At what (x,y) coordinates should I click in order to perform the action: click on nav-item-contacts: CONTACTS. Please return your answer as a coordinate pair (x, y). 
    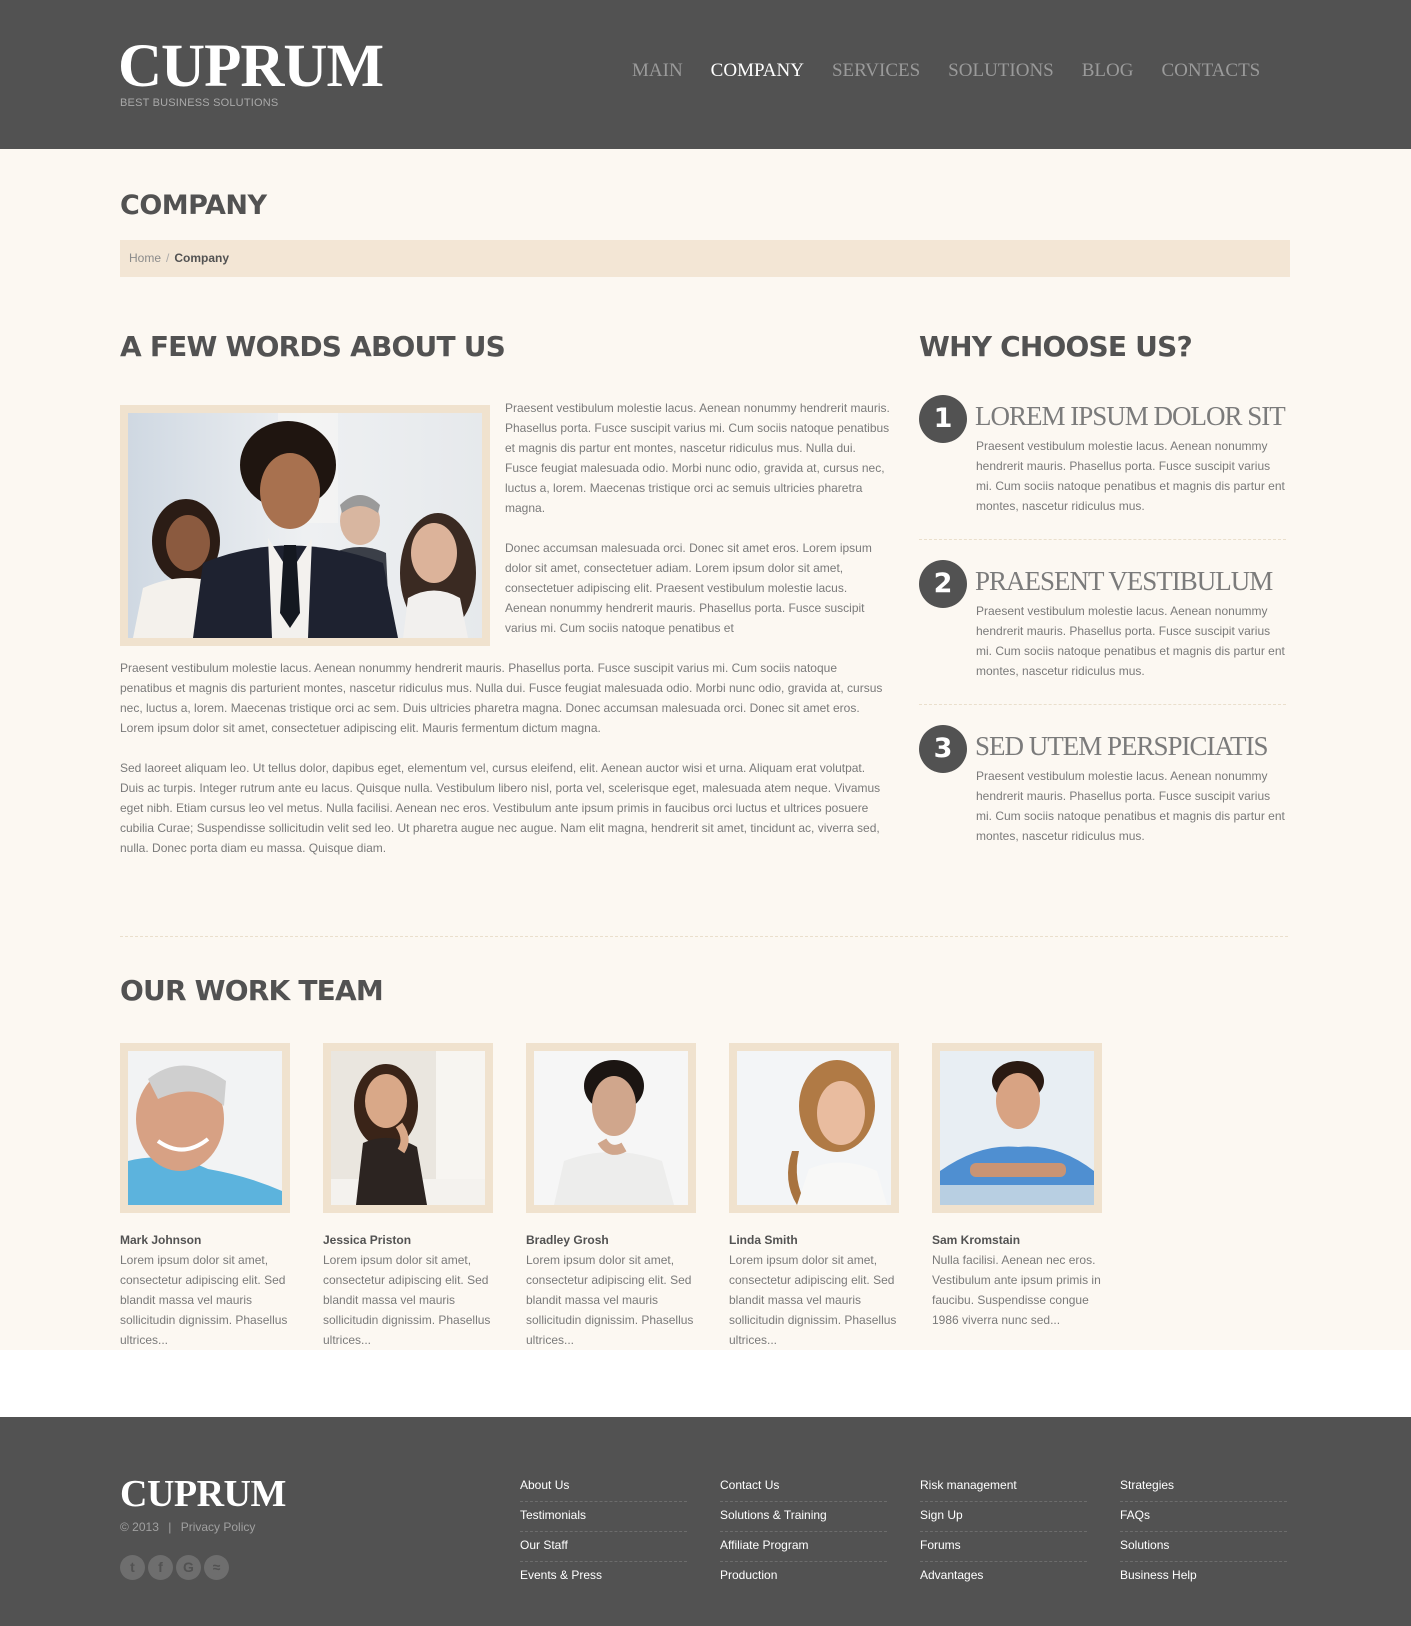
    Looking at the image, I should click on (1210, 71).